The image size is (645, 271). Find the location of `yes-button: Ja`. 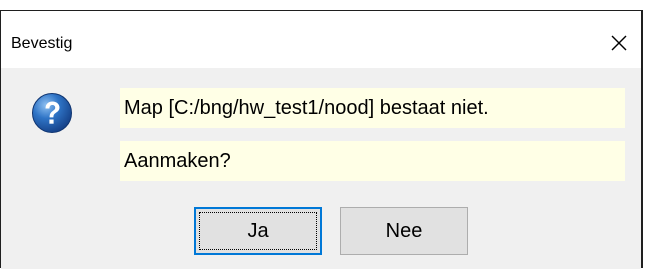

yes-button: Ja is located at coordinates (258, 231).